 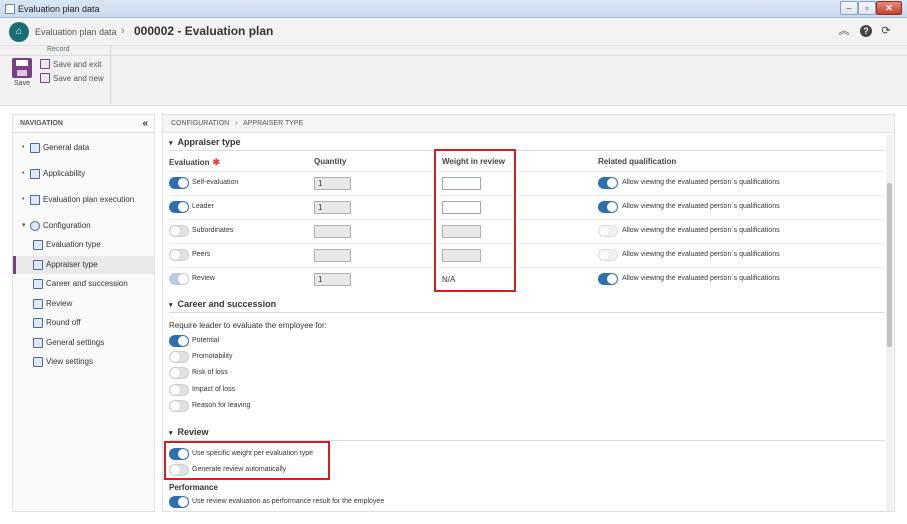 I want to click on required-icon: ✱, so click(x=216, y=162).